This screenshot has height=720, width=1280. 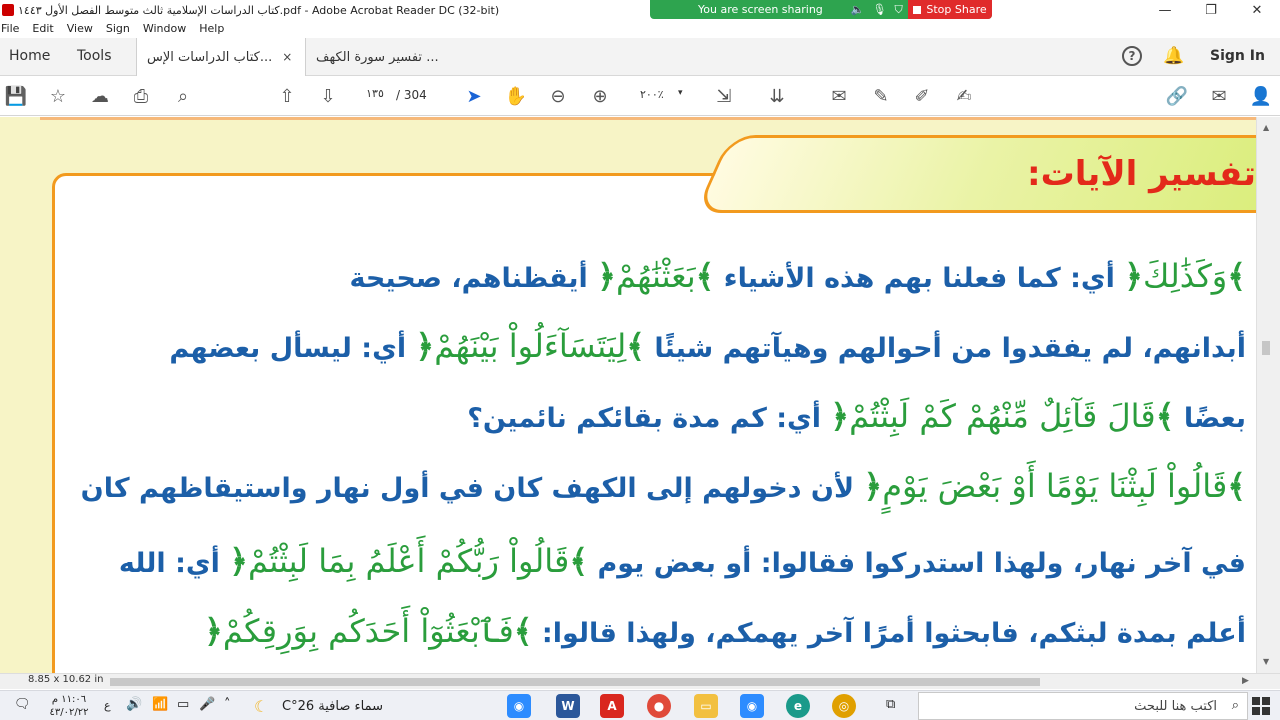 I want to click on help-icon: ?, so click(x=1132, y=56).